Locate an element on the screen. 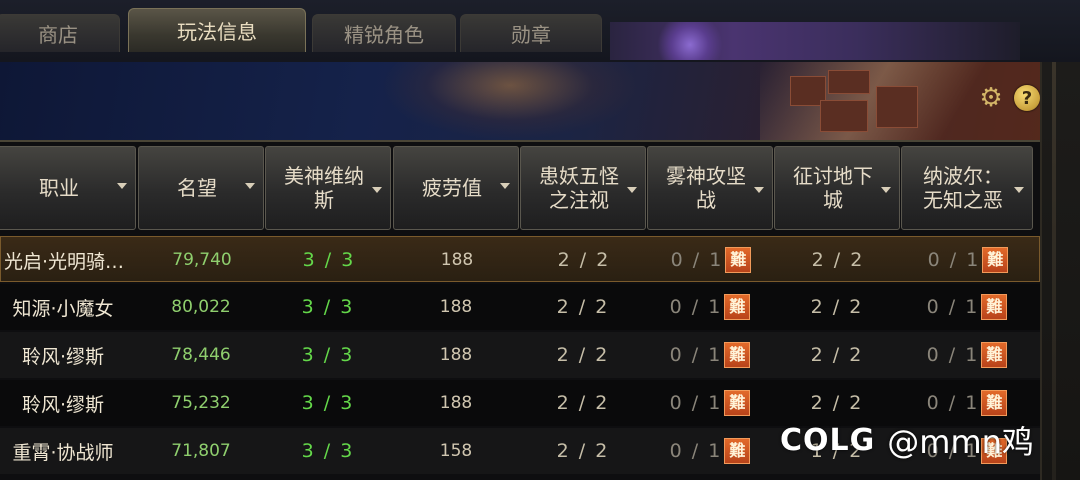 This screenshot has width=1080, height=480. column-header-label: 美神维纳斯 is located at coordinates (324, 188).